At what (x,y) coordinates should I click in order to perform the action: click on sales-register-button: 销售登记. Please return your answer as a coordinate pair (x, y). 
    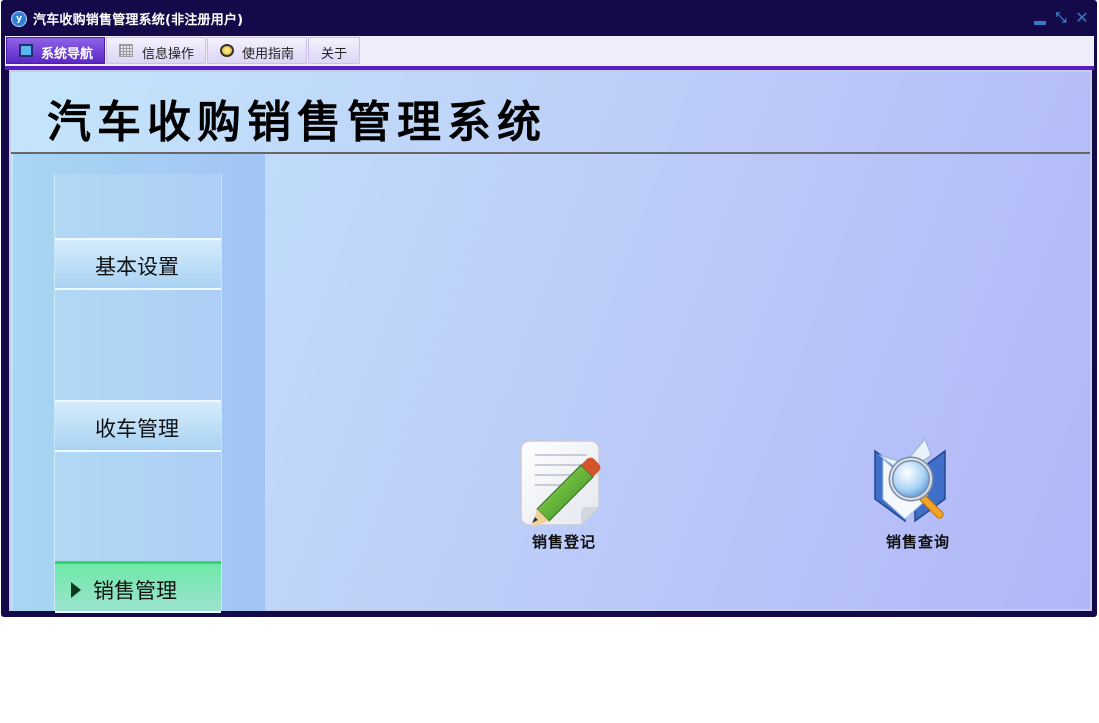
    Looking at the image, I should click on (564, 497).